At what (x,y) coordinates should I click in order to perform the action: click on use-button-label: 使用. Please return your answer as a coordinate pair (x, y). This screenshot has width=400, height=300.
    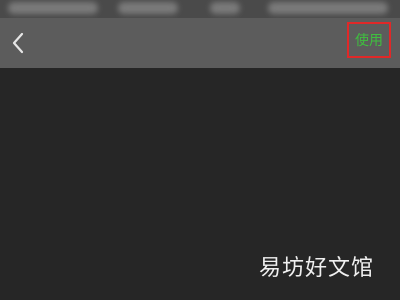
    Looking at the image, I should click on (369, 41).